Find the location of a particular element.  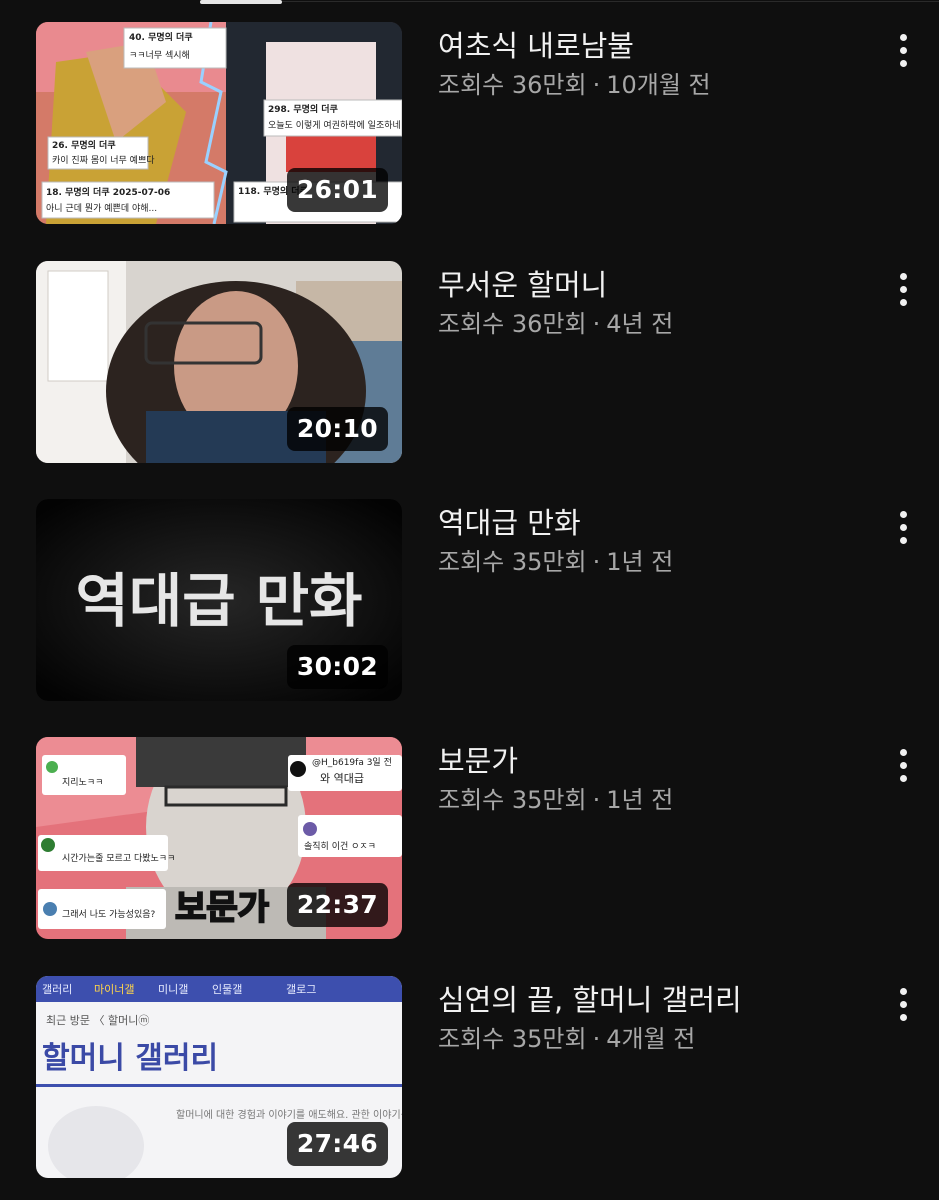

thumb-caption: 지리노ㅋㅋ is located at coordinates (82, 782).